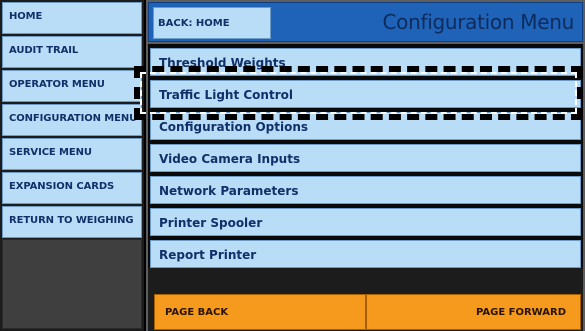 This screenshot has width=585, height=331. Describe the element at coordinates (260, 312) in the screenshot. I see `page-back-button: PAGE BACK` at that location.